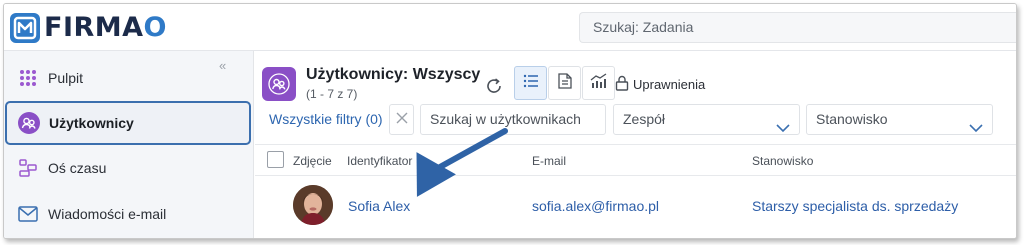 This screenshot has width=1024, height=245. What do you see at coordinates (28, 168) in the screenshot?
I see `timeline-icon` at bounding box center [28, 168].